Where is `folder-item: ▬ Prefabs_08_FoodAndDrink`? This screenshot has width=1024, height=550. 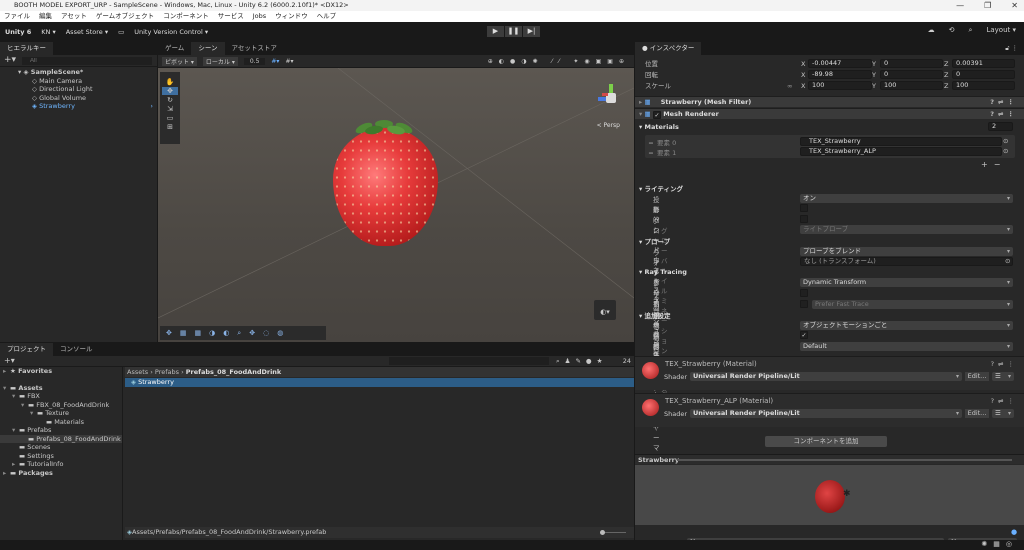 folder-item: ▬ Prefabs_08_FoodAndDrink is located at coordinates (61, 438).